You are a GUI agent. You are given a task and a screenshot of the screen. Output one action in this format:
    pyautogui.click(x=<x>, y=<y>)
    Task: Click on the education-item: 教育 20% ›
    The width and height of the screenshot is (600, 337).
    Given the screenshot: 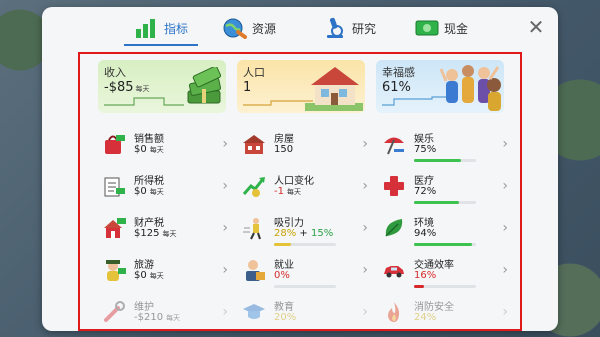 What is the action you would take?
    pyautogui.click(x=307, y=314)
    